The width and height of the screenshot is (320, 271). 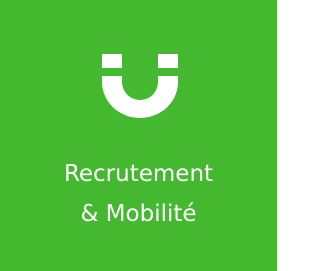 I want to click on magnet-u-icon, so click(x=140, y=86).